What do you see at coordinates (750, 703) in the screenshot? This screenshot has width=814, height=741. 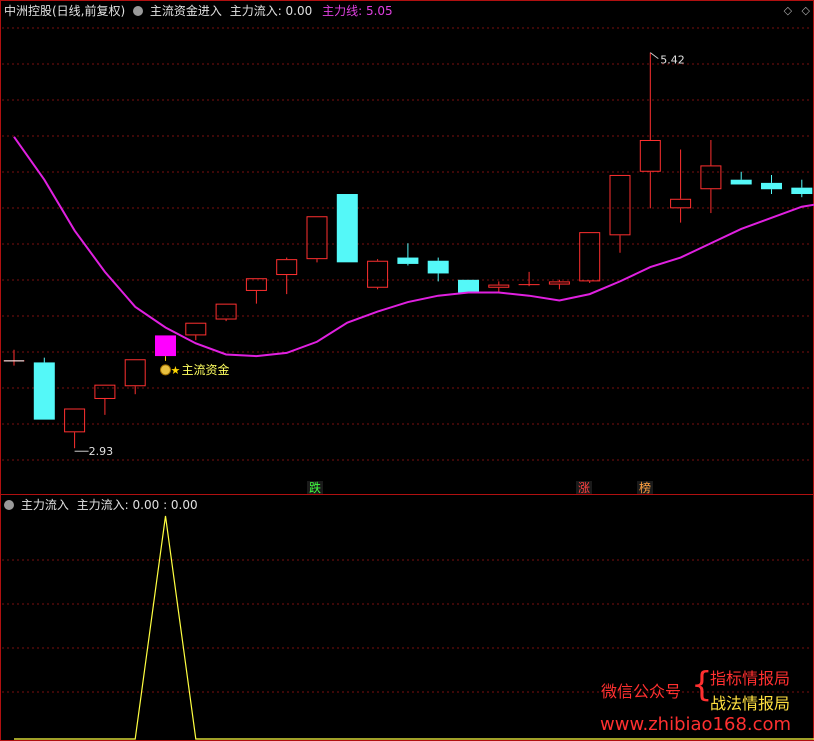 I see `watermark-brand2: 战法情报局` at bounding box center [750, 703].